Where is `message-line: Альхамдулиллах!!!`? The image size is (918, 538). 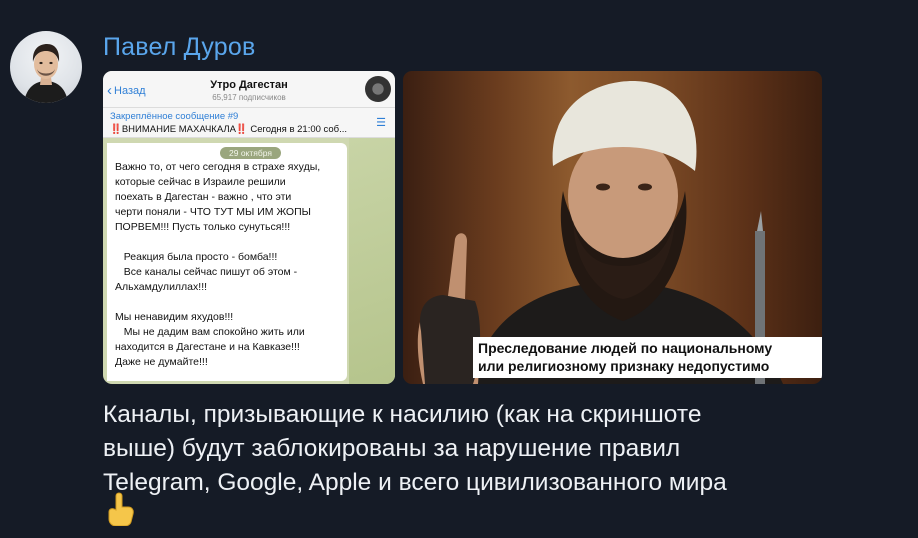 message-line: Альхамдулиллах!!! is located at coordinates (161, 287).